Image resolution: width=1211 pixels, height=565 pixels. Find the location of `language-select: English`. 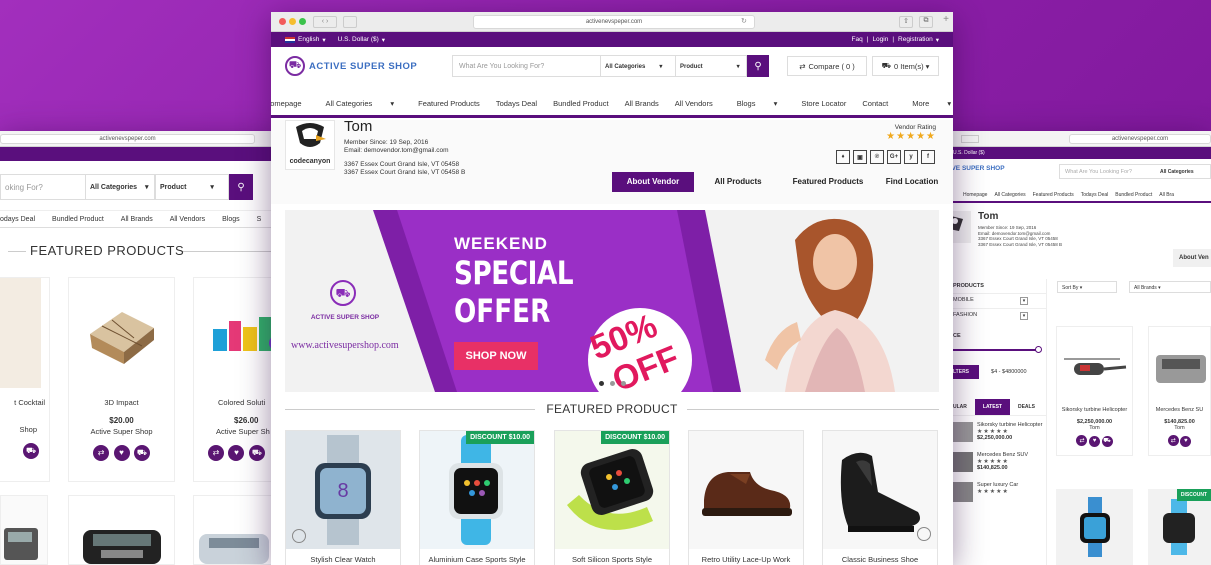

language-select: English is located at coordinates (308, 39).